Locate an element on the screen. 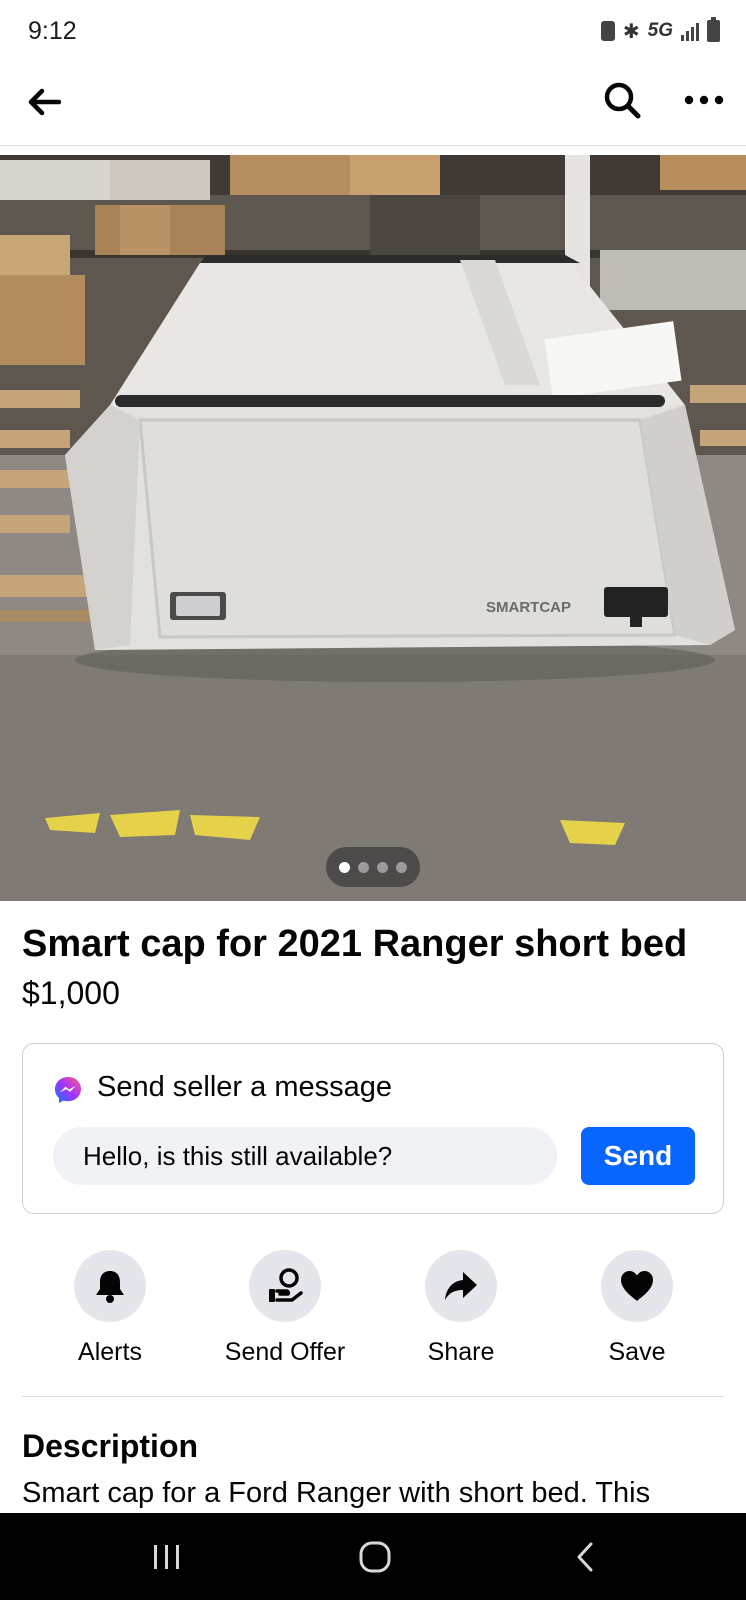 The width and height of the screenshot is (746, 1600). signal-icon is located at coordinates (690, 31).